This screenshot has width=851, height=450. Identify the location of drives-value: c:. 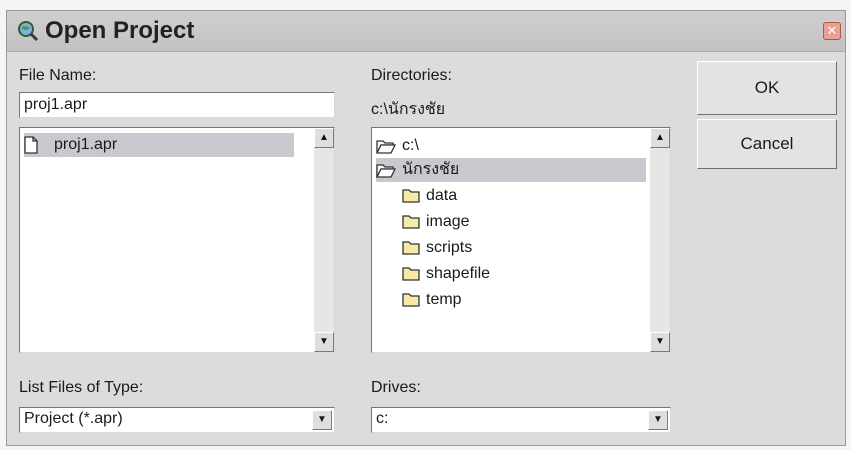
(382, 418).